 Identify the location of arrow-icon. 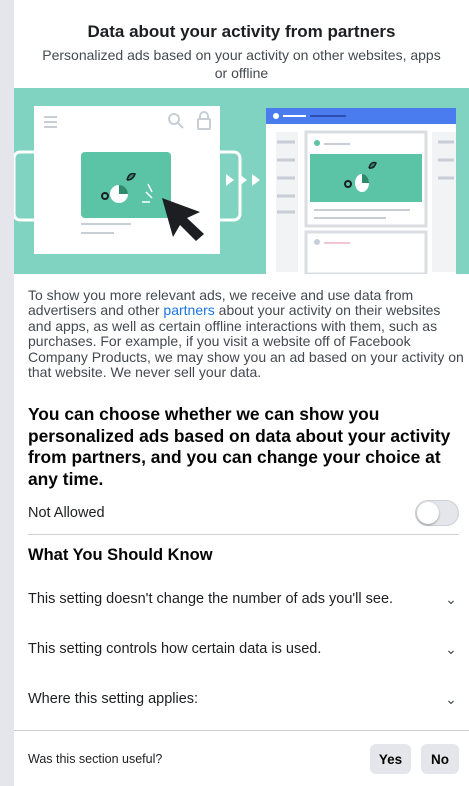
(243, 180).